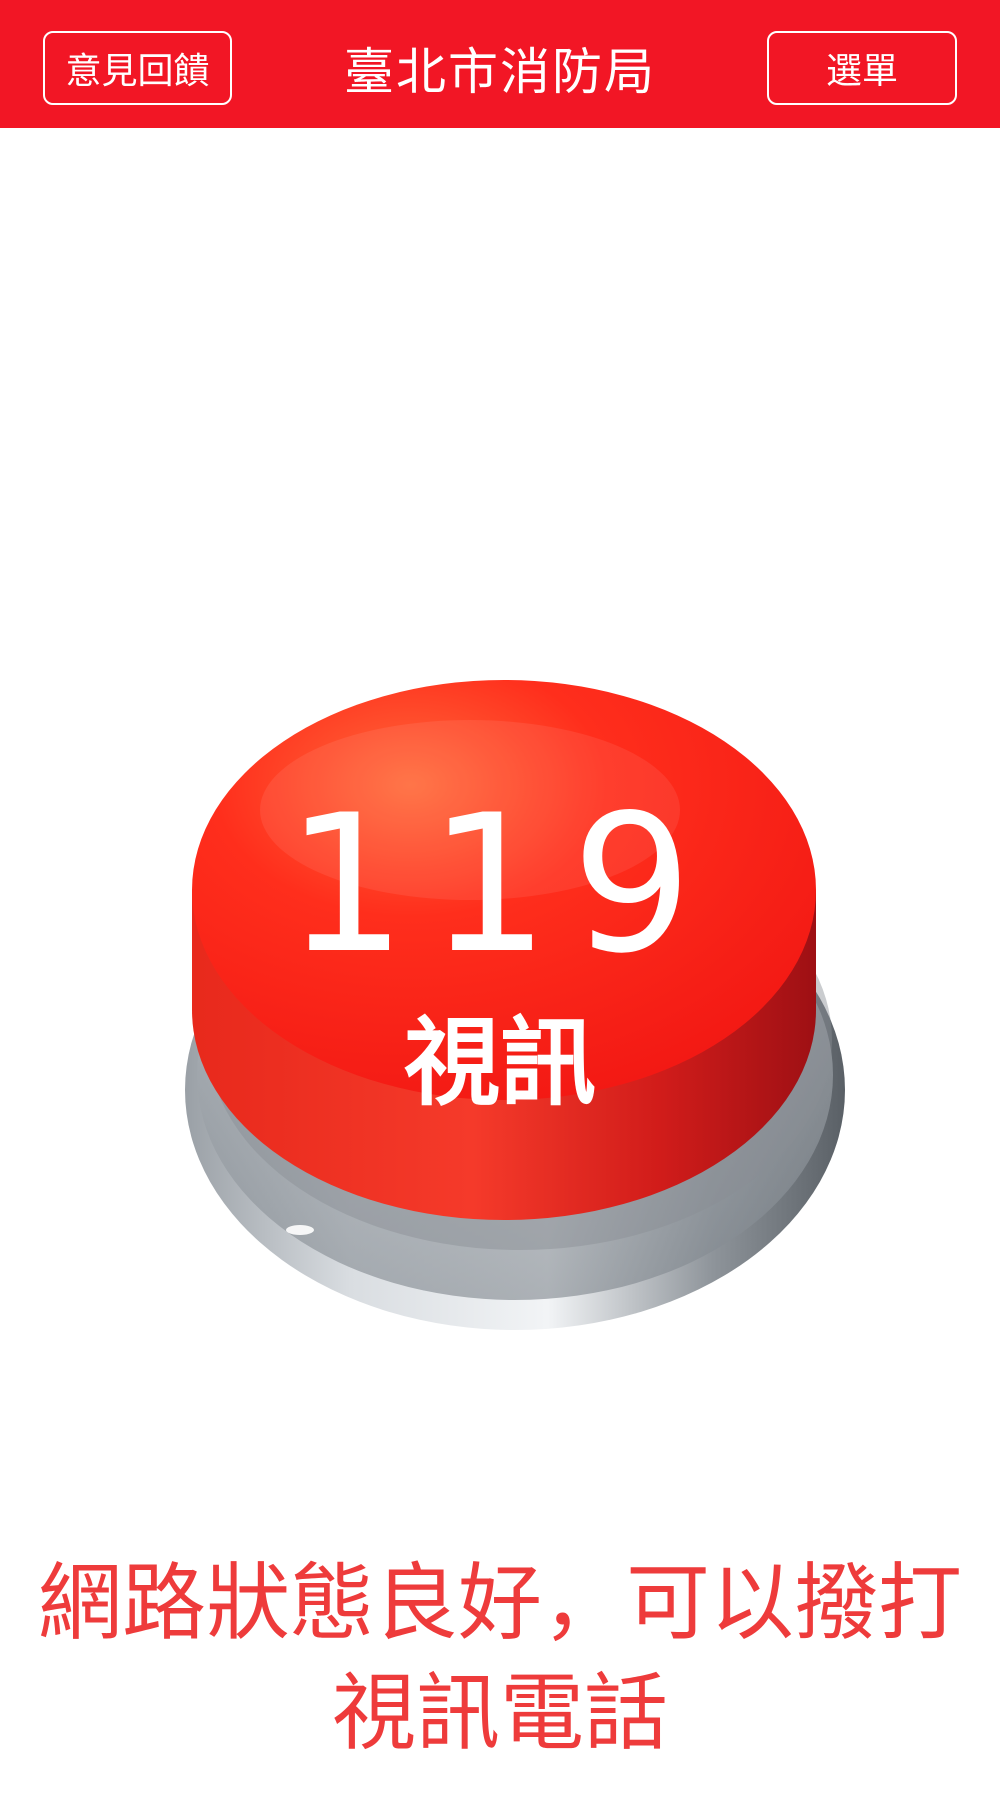 The image size is (1000, 1815). What do you see at coordinates (500, 1063) in the screenshot?
I see `call-button-label: 視訊` at bounding box center [500, 1063].